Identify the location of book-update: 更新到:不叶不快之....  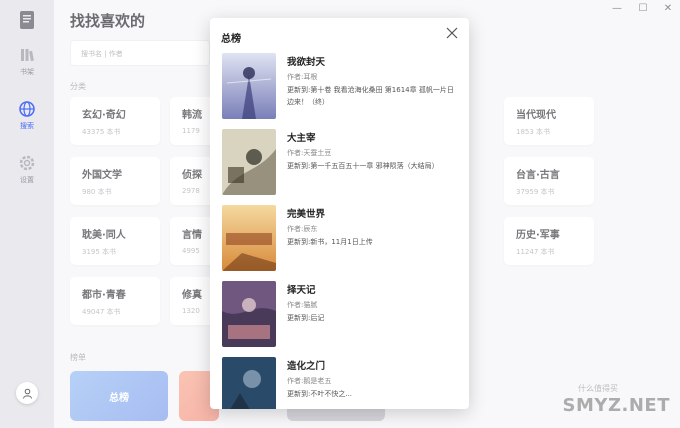
(320, 394).